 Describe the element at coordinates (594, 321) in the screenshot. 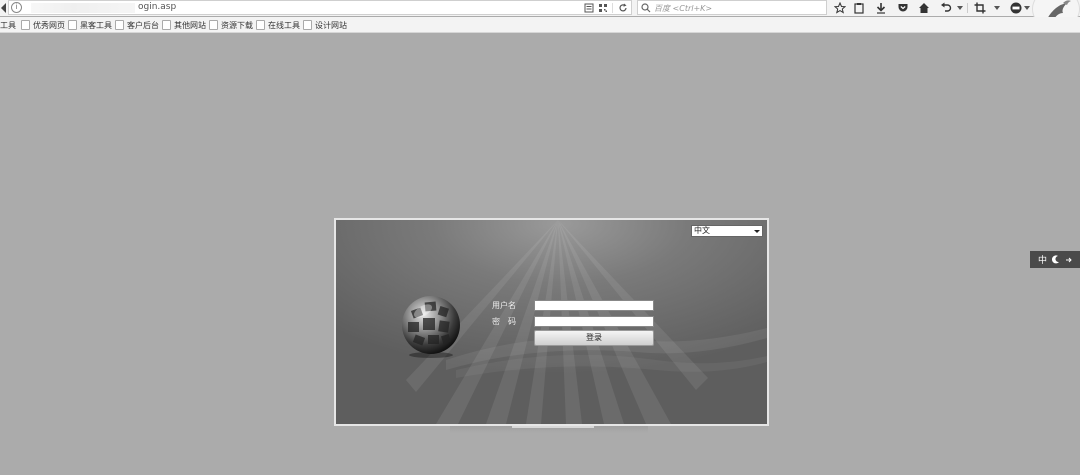

I see `password-field` at that location.